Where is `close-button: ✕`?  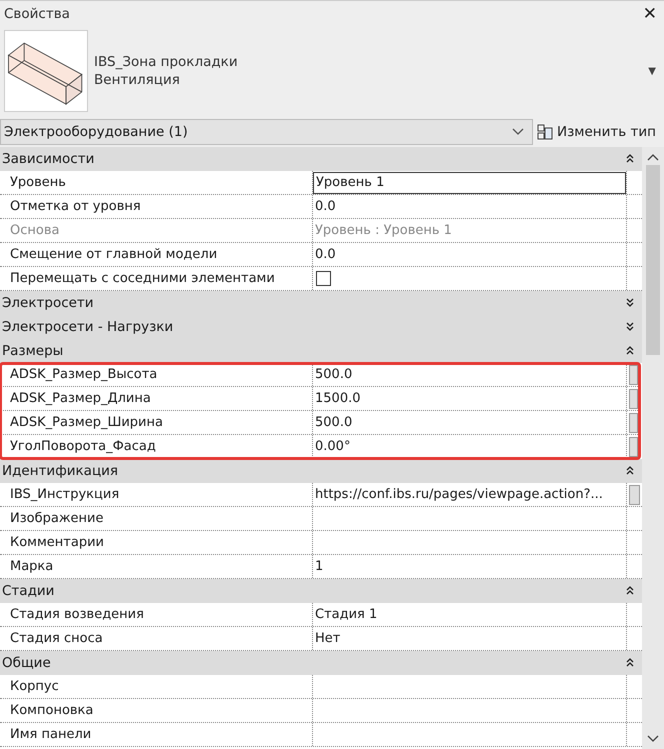 close-button: ✕ is located at coordinates (650, 14).